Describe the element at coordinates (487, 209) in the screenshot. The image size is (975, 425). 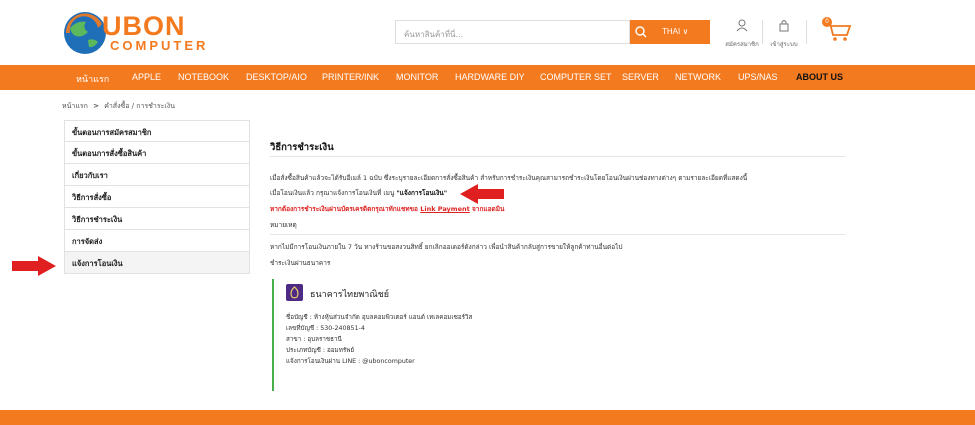
I see `credit-card-suffix: จากแอดมิน` at that location.